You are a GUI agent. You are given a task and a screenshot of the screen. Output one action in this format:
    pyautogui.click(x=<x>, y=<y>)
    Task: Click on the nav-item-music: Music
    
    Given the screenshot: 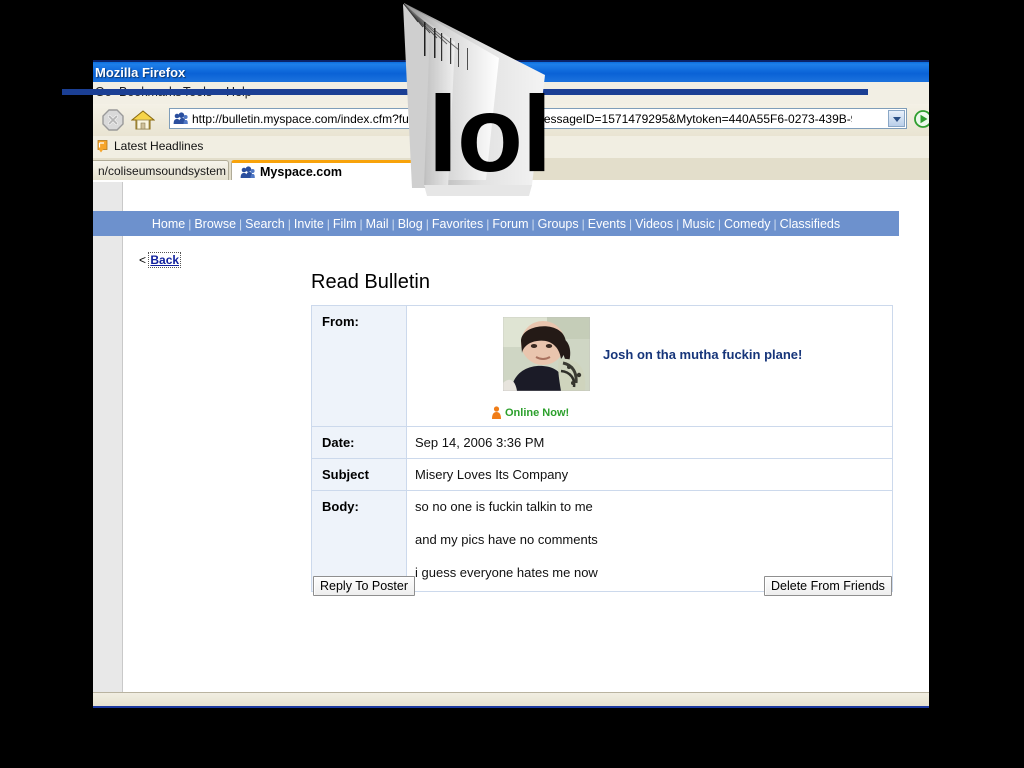 What is the action you would take?
    pyautogui.click(x=698, y=224)
    